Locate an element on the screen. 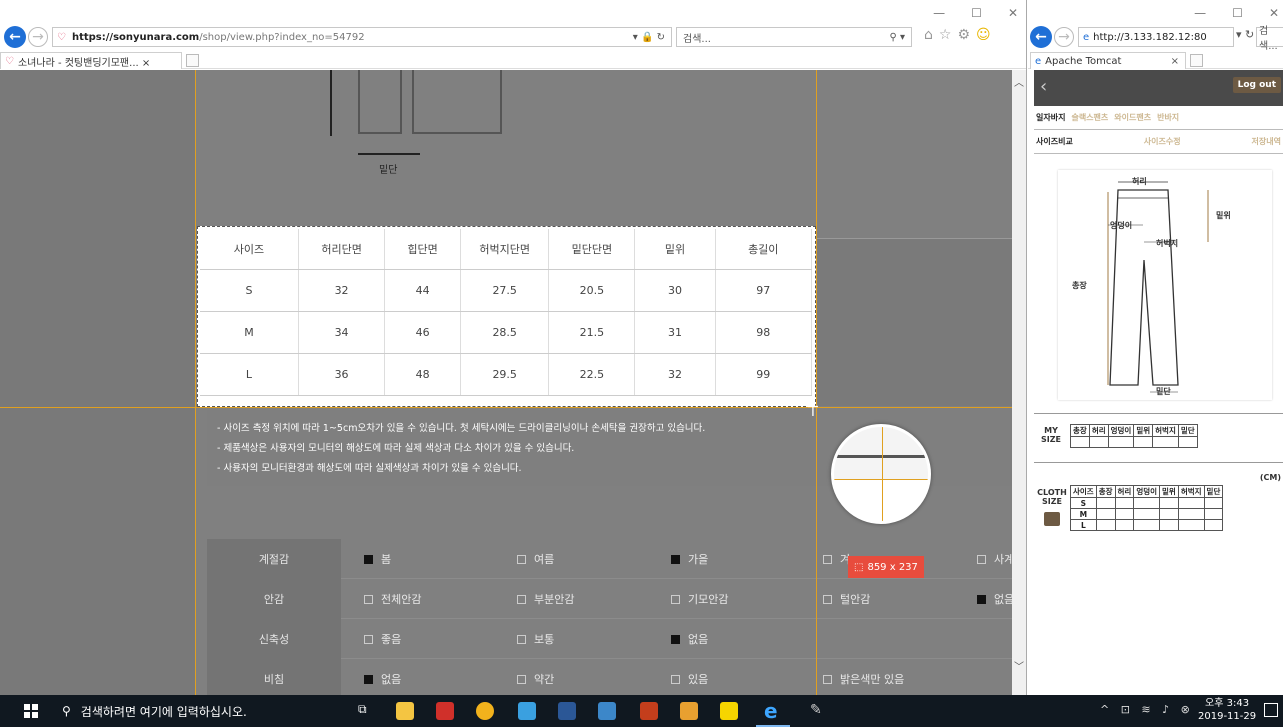  smiley-icon: ☺ is located at coordinates (986, 35).